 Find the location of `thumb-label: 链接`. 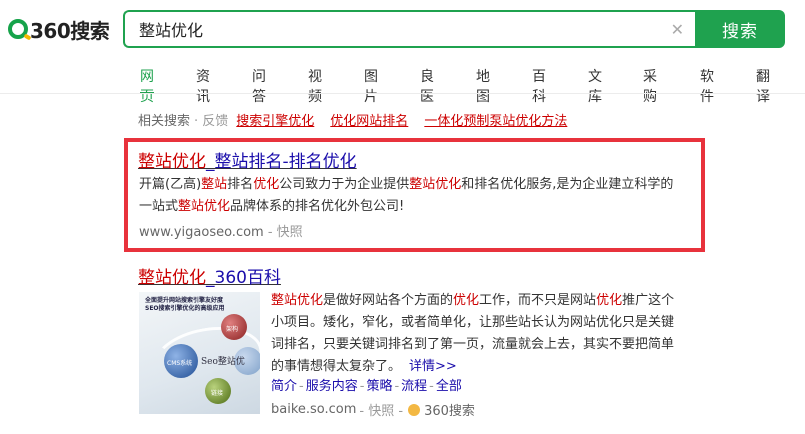

thumb-label: 链接 is located at coordinates (217, 393).